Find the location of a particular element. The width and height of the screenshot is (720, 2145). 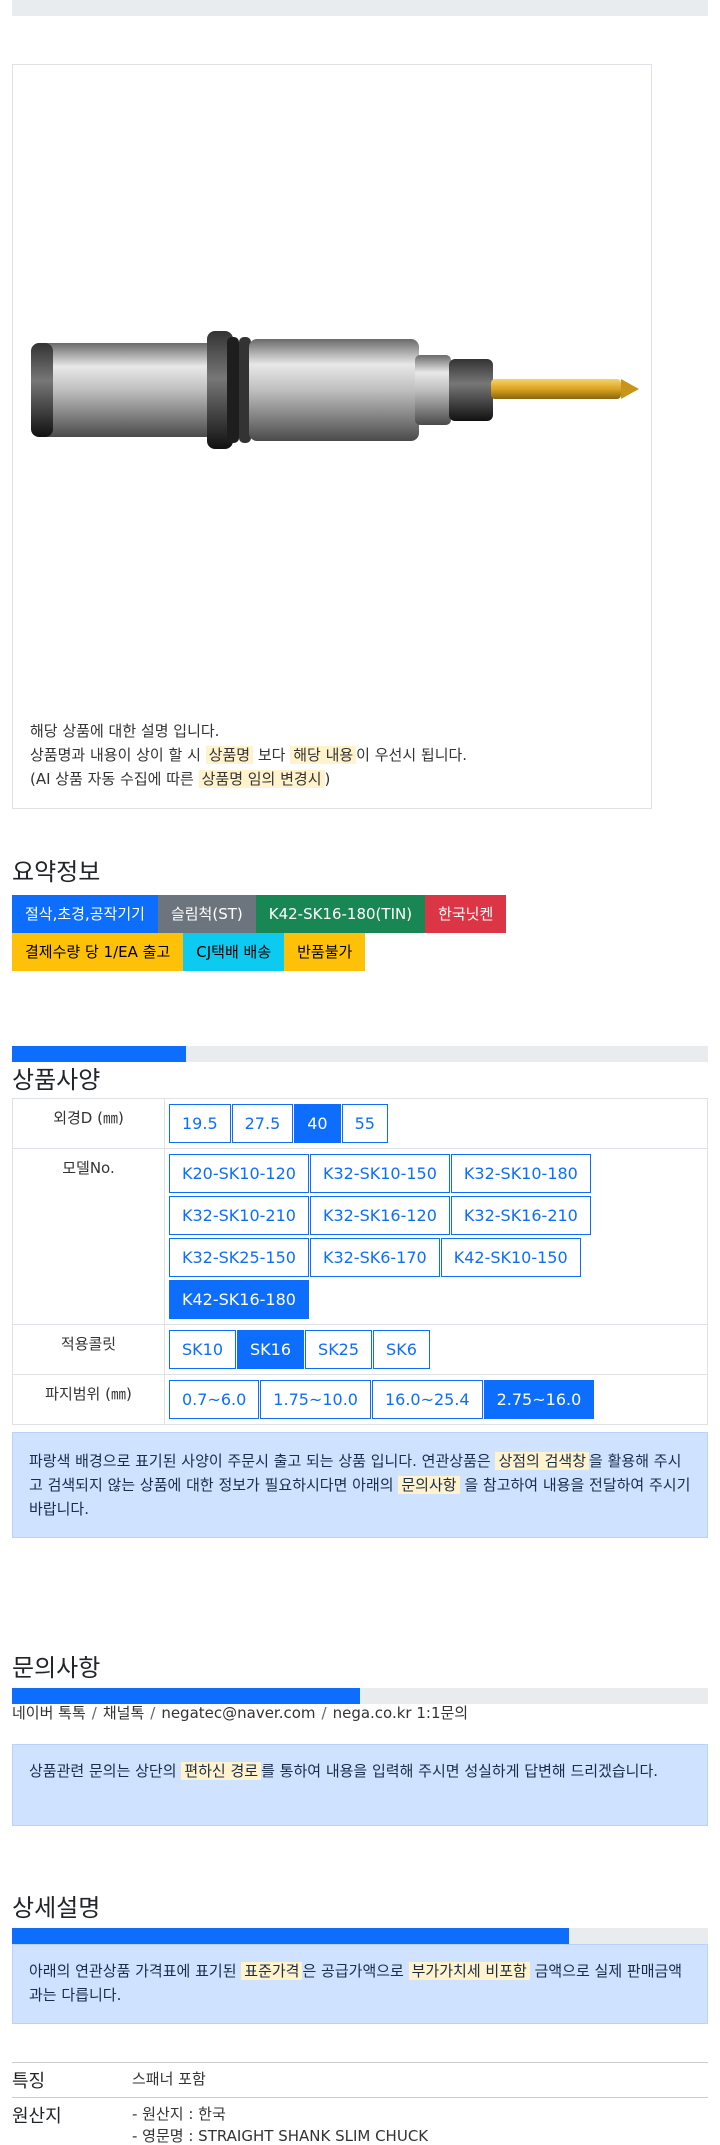

spec-option-button: K32-SK16-210 is located at coordinates (520, 1215).